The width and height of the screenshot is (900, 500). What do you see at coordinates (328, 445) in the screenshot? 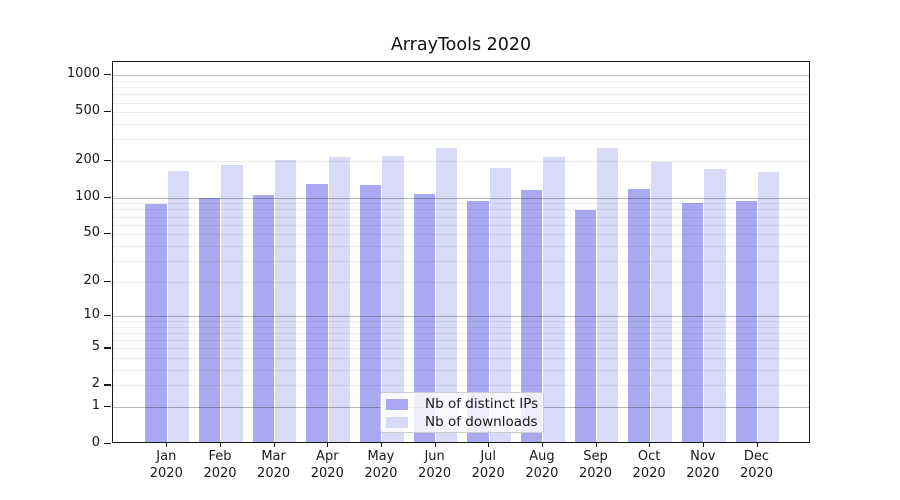
I see `x-tick-mark-apr` at bounding box center [328, 445].